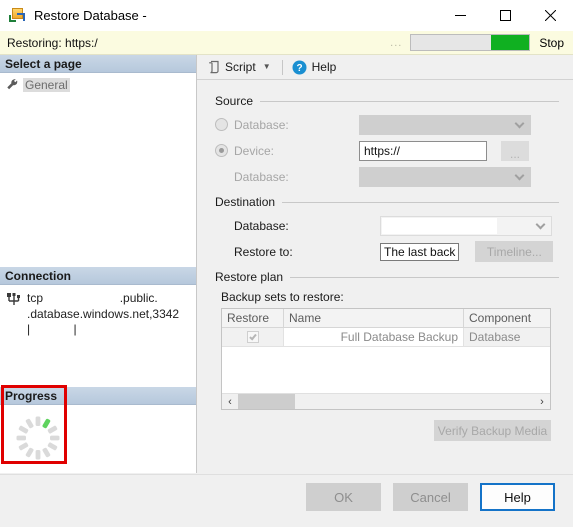 The height and width of the screenshot is (527, 573). Describe the element at coordinates (52, 42) in the screenshot. I see `restoring-status-text: Restoring: https:/` at that location.